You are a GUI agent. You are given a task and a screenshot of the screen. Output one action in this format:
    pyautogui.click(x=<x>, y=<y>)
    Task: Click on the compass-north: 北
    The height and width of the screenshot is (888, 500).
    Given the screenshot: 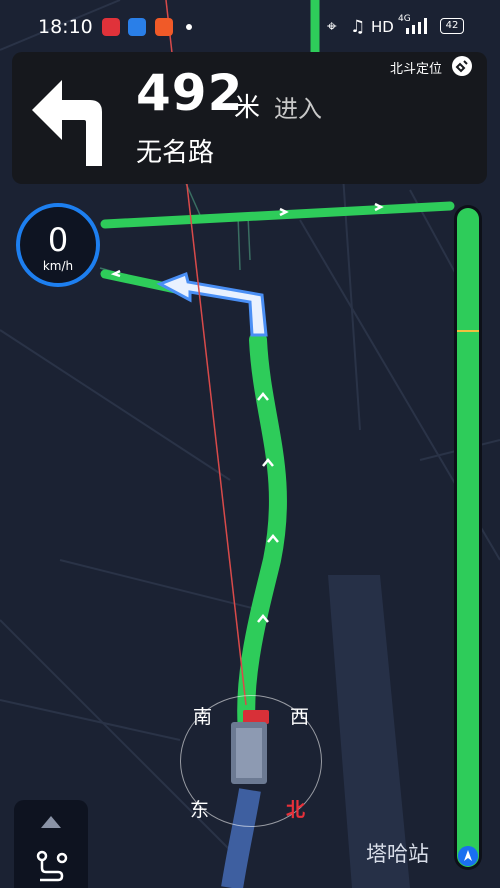 What is the action you would take?
    pyautogui.click(x=296, y=810)
    